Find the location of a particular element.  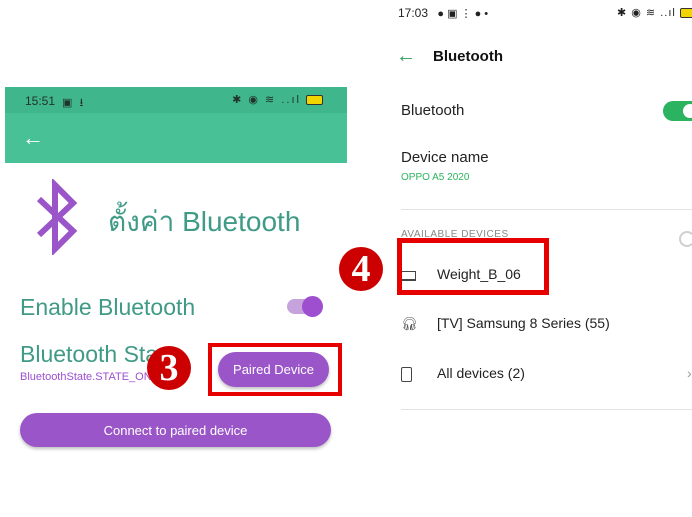

connect-paired-device-button: Connect to paired device is located at coordinates (175, 430).